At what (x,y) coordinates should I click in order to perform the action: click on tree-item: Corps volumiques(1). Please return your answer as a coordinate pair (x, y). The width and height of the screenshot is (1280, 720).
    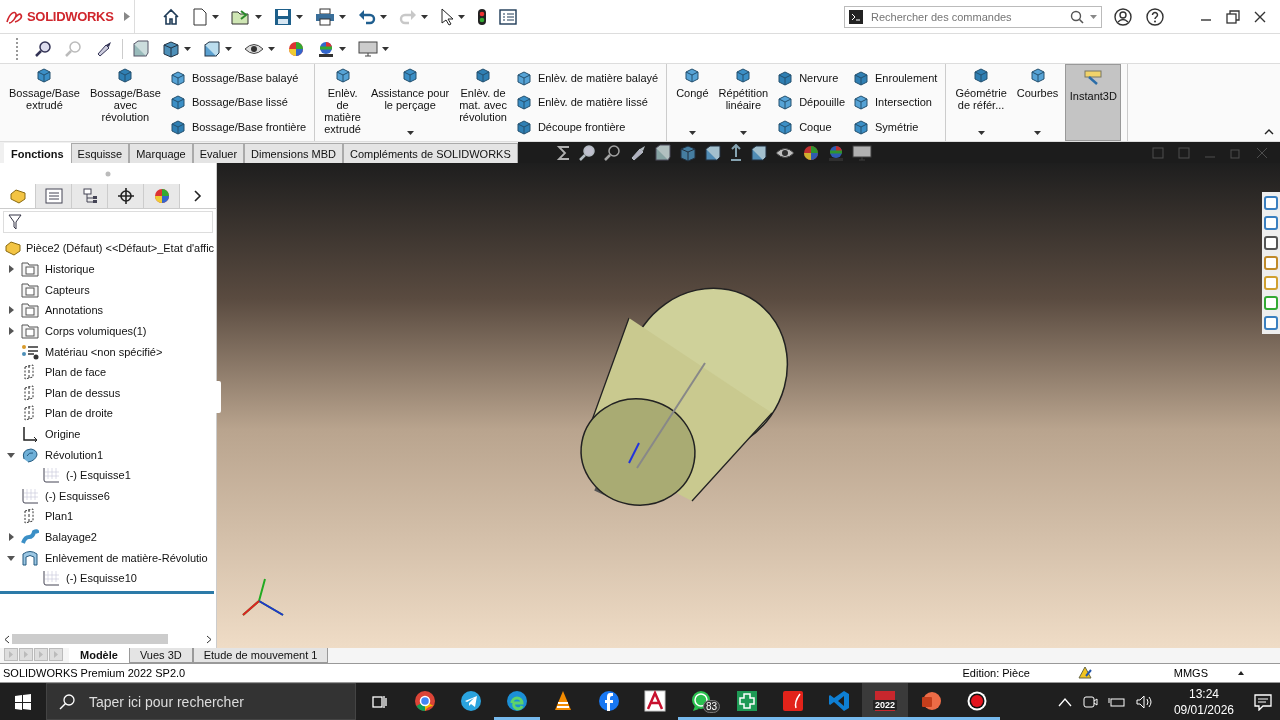
    Looking at the image, I should click on (96, 331).